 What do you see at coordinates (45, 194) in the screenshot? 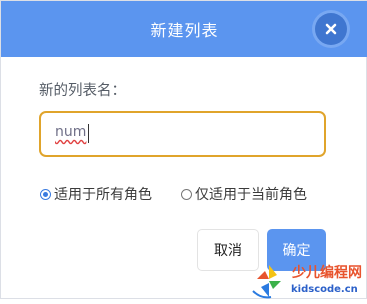
I see `radio-selected-icon` at bounding box center [45, 194].